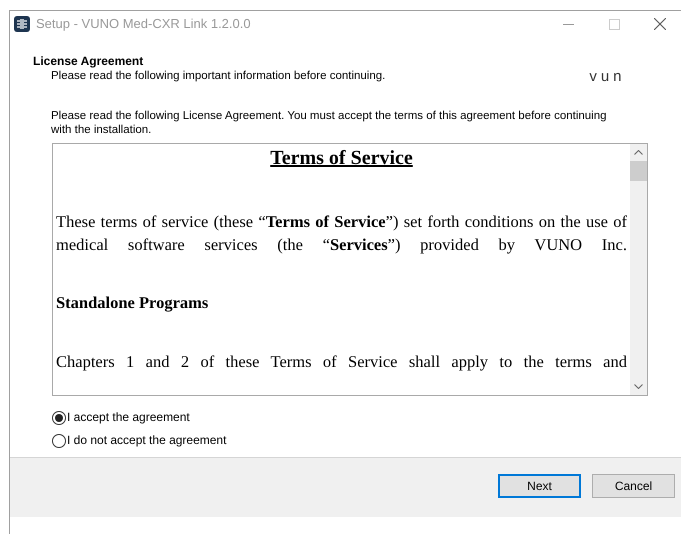 The width and height of the screenshot is (681, 534). I want to click on scrollbar, so click(638, 269).